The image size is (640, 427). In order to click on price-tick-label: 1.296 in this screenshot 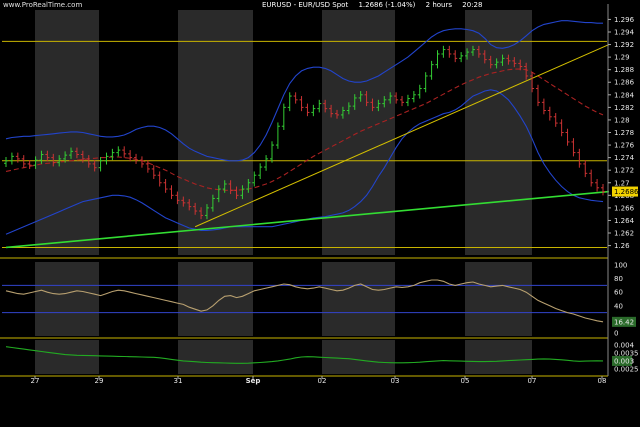, I will do `click(624, 20)`.